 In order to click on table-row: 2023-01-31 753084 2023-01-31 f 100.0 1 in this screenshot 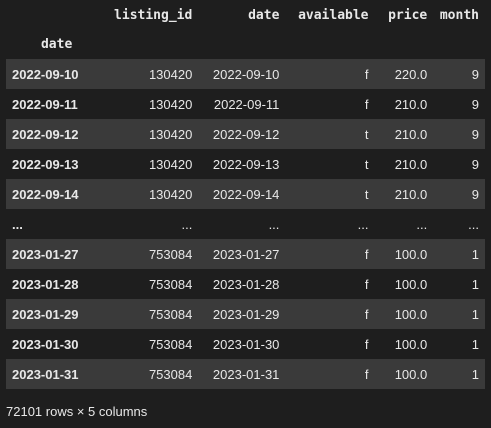, I will do `click(245, 374)`.